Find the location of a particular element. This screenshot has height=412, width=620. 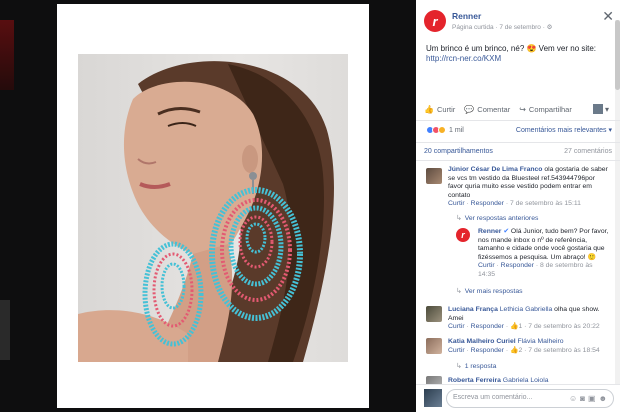

previous-replies-link: ↳ Ver respostas anteriores is located at coordinates (497, 218).